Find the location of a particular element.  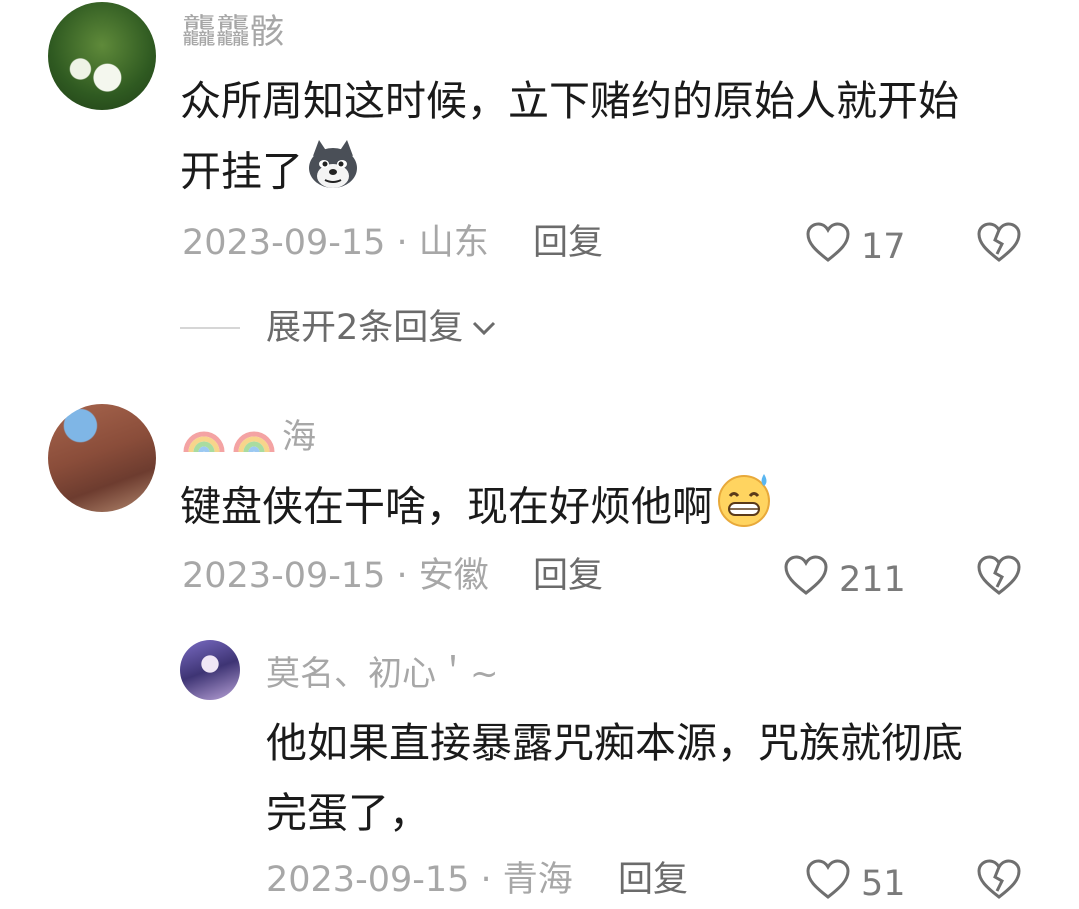

wolf-face-emoji is located at coordinates (333, 174).